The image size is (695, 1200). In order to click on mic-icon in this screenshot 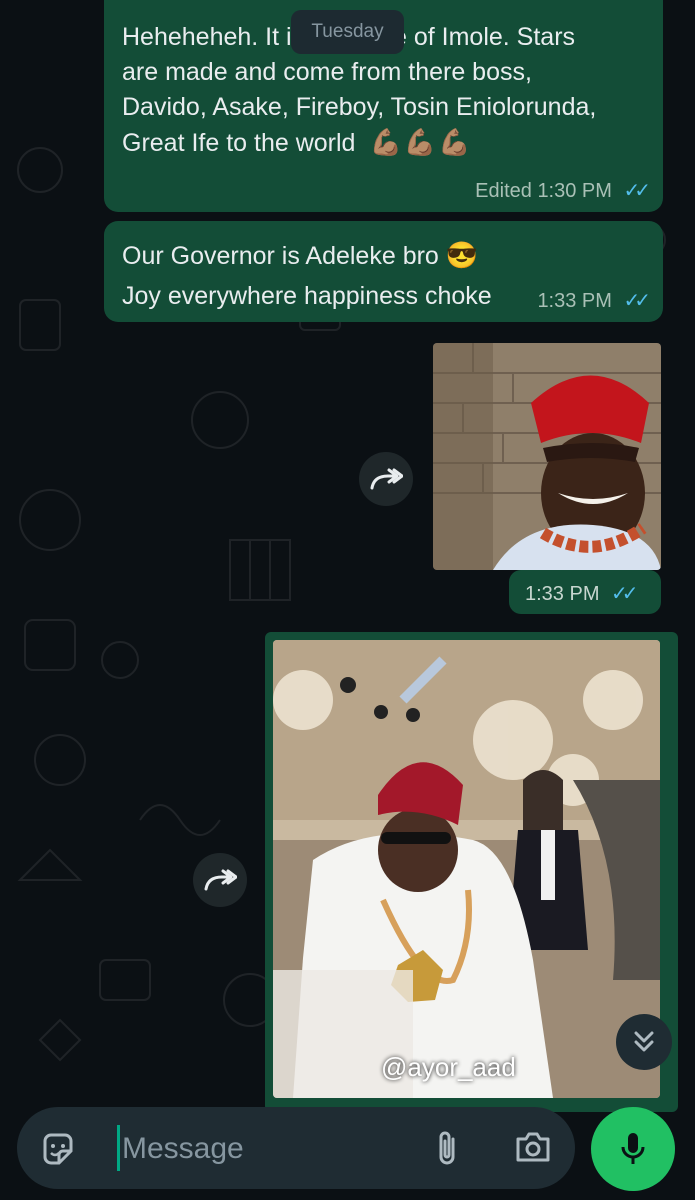, I will do `click(633, 1148)`.